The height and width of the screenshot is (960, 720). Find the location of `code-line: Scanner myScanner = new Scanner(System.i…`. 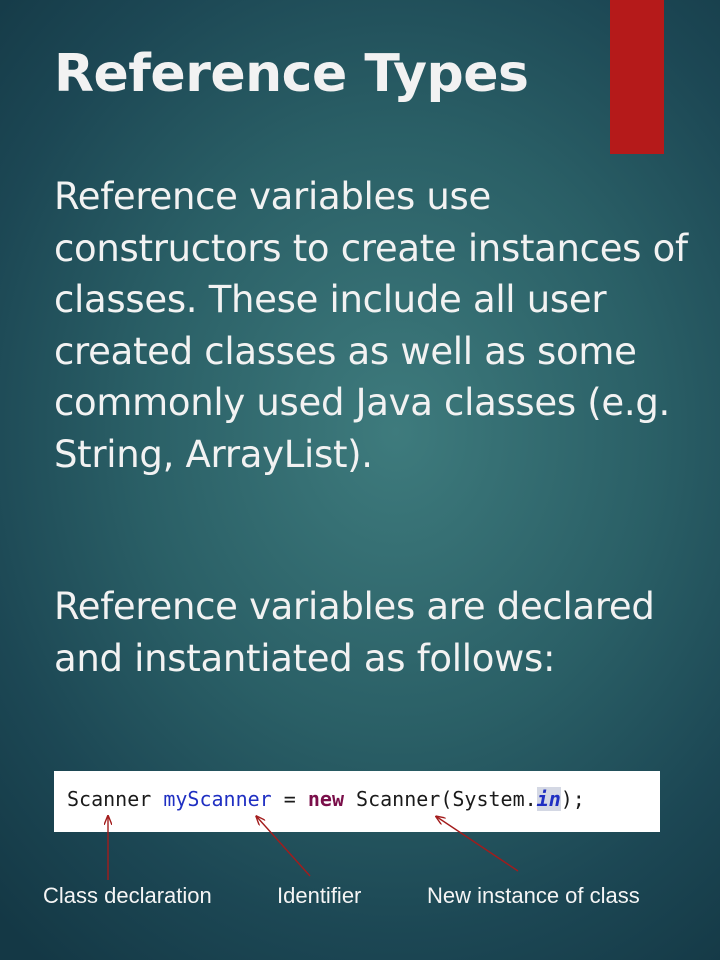

code-line: Scanner myScanner = new Scanner(System.i… is located at coordinates (326, 799).